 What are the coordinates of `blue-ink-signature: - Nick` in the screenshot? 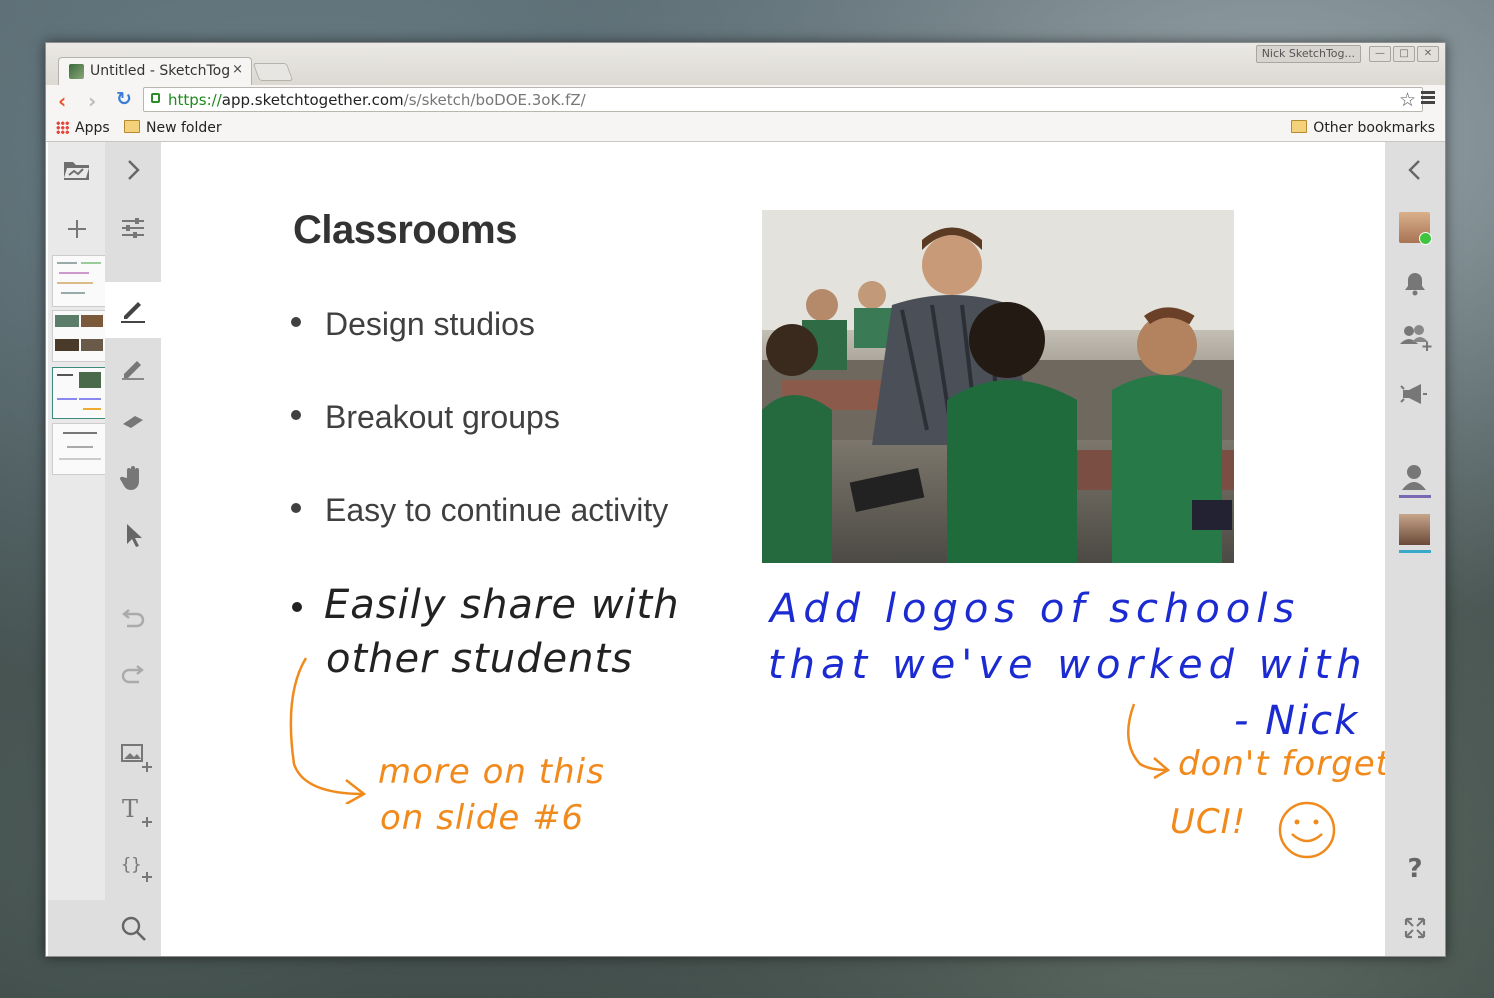 It's located at (1297, 721).